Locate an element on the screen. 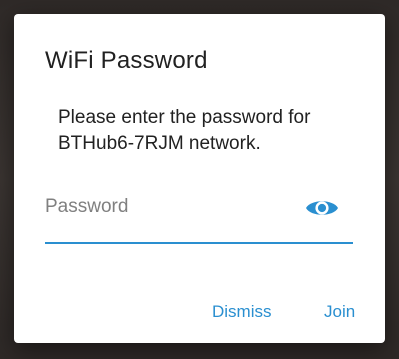 The height and width of the screenshot is (359, 399). dialog-actions: Dismiss Join is located at coordinates (199, 315).